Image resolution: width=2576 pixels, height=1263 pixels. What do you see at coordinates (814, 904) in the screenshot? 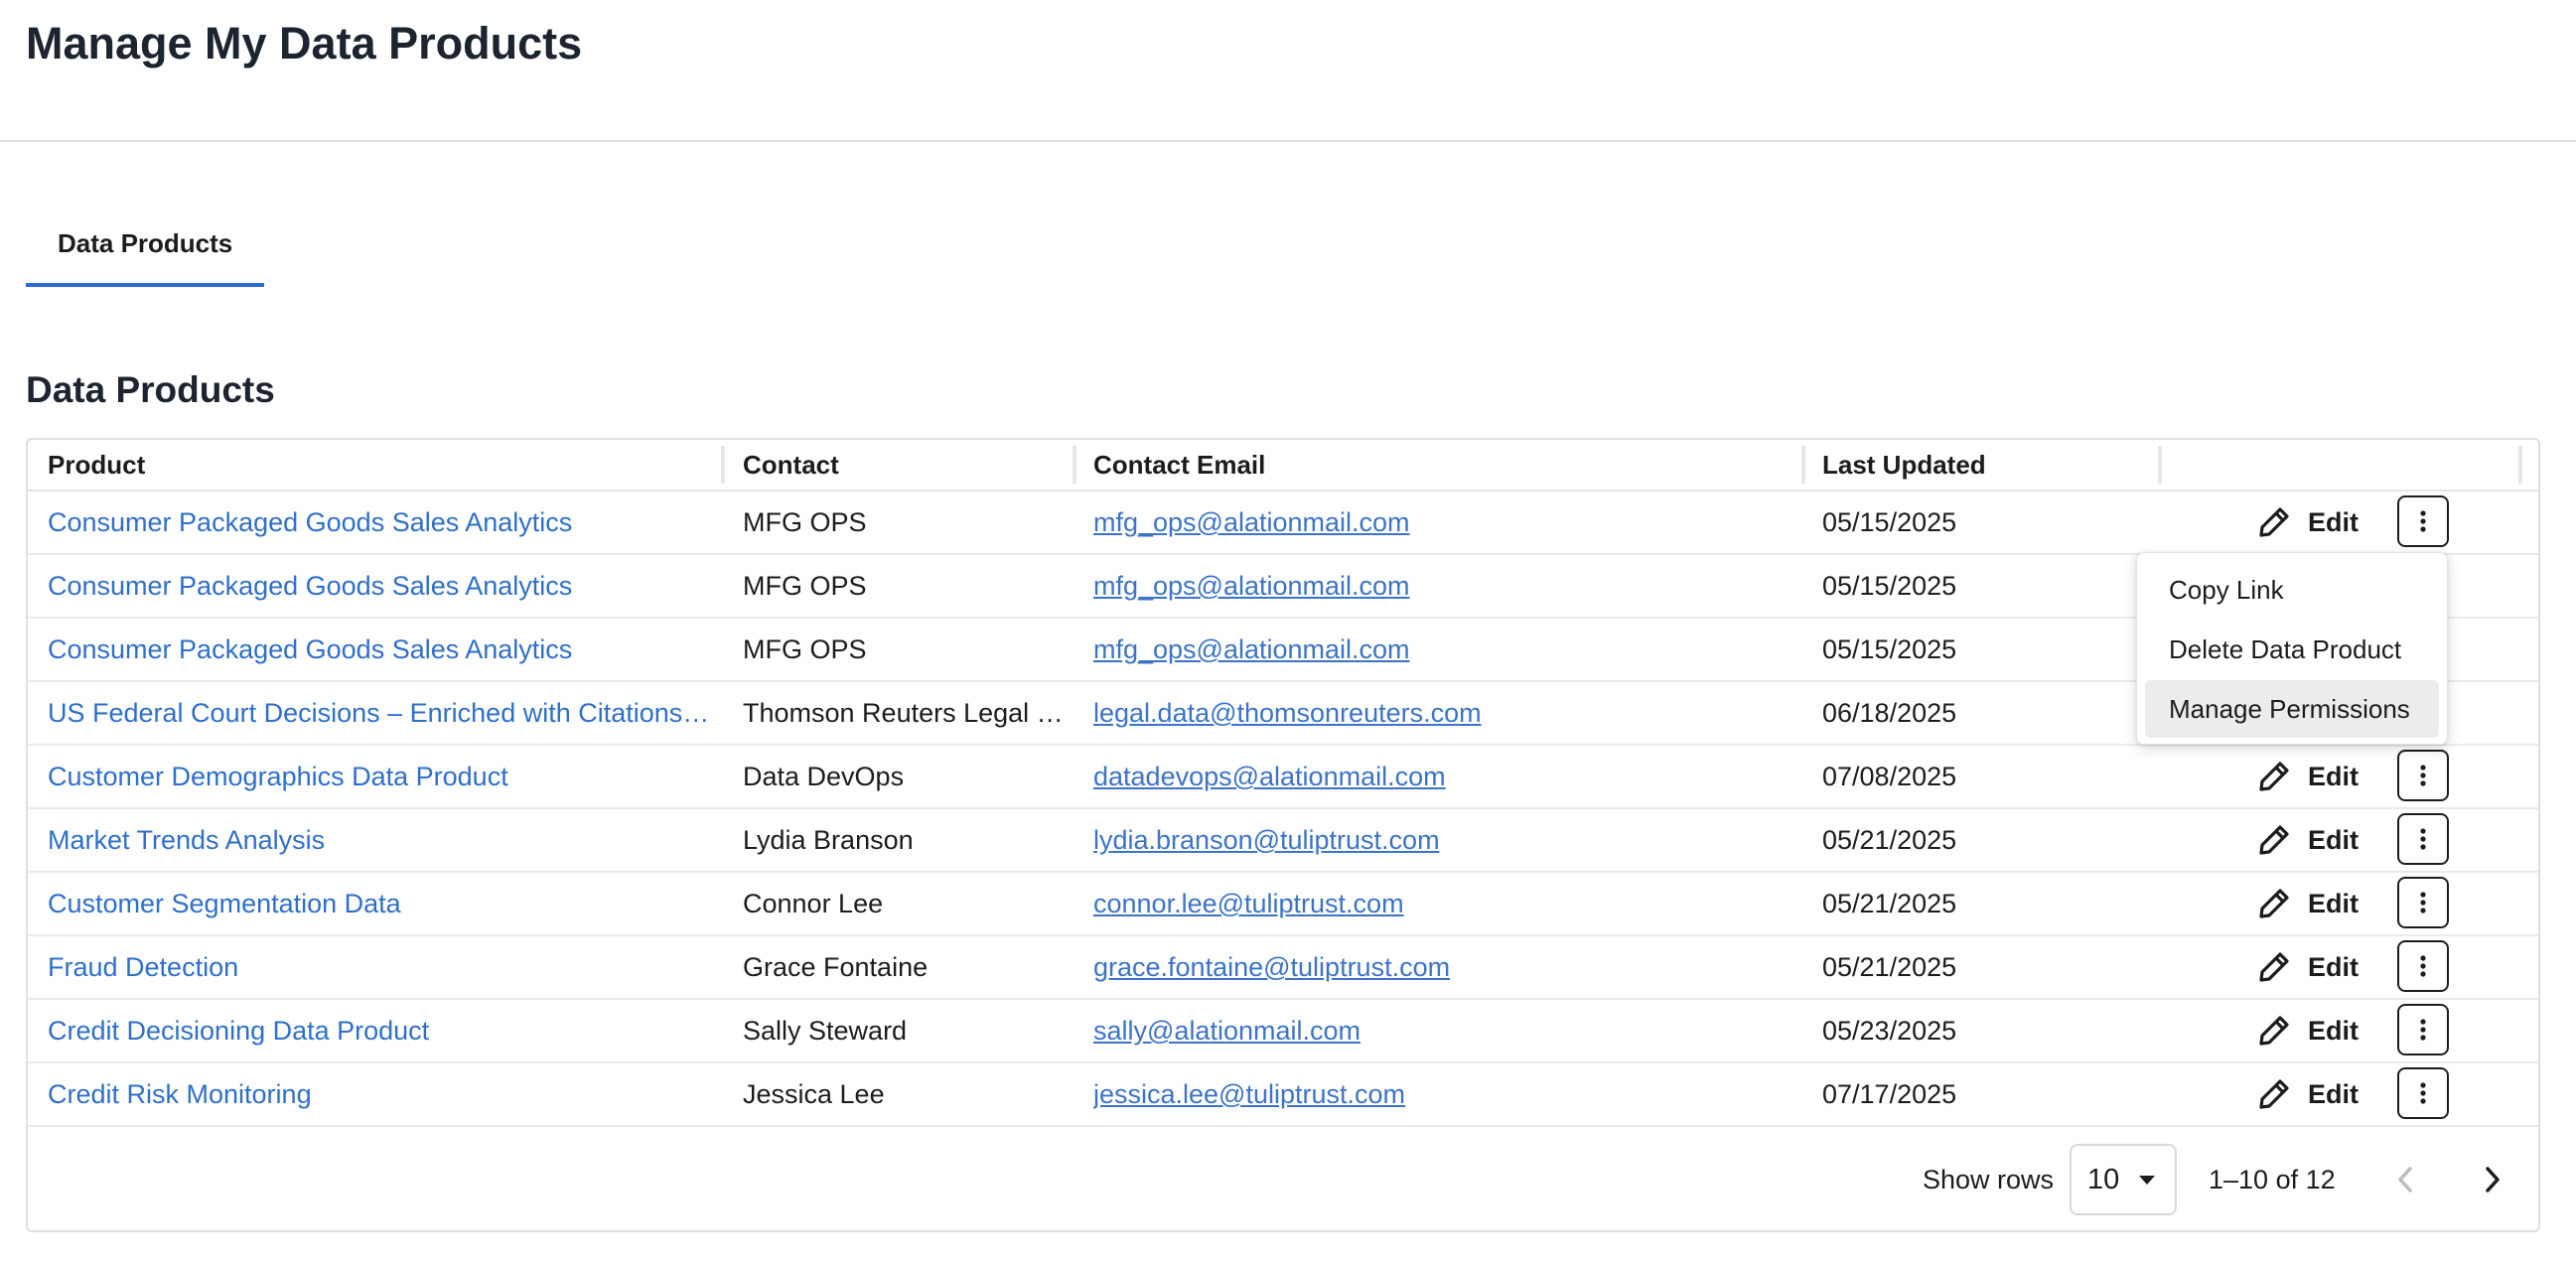
I see `contact-name: Connor Lee` at bounding box center [814, 904].